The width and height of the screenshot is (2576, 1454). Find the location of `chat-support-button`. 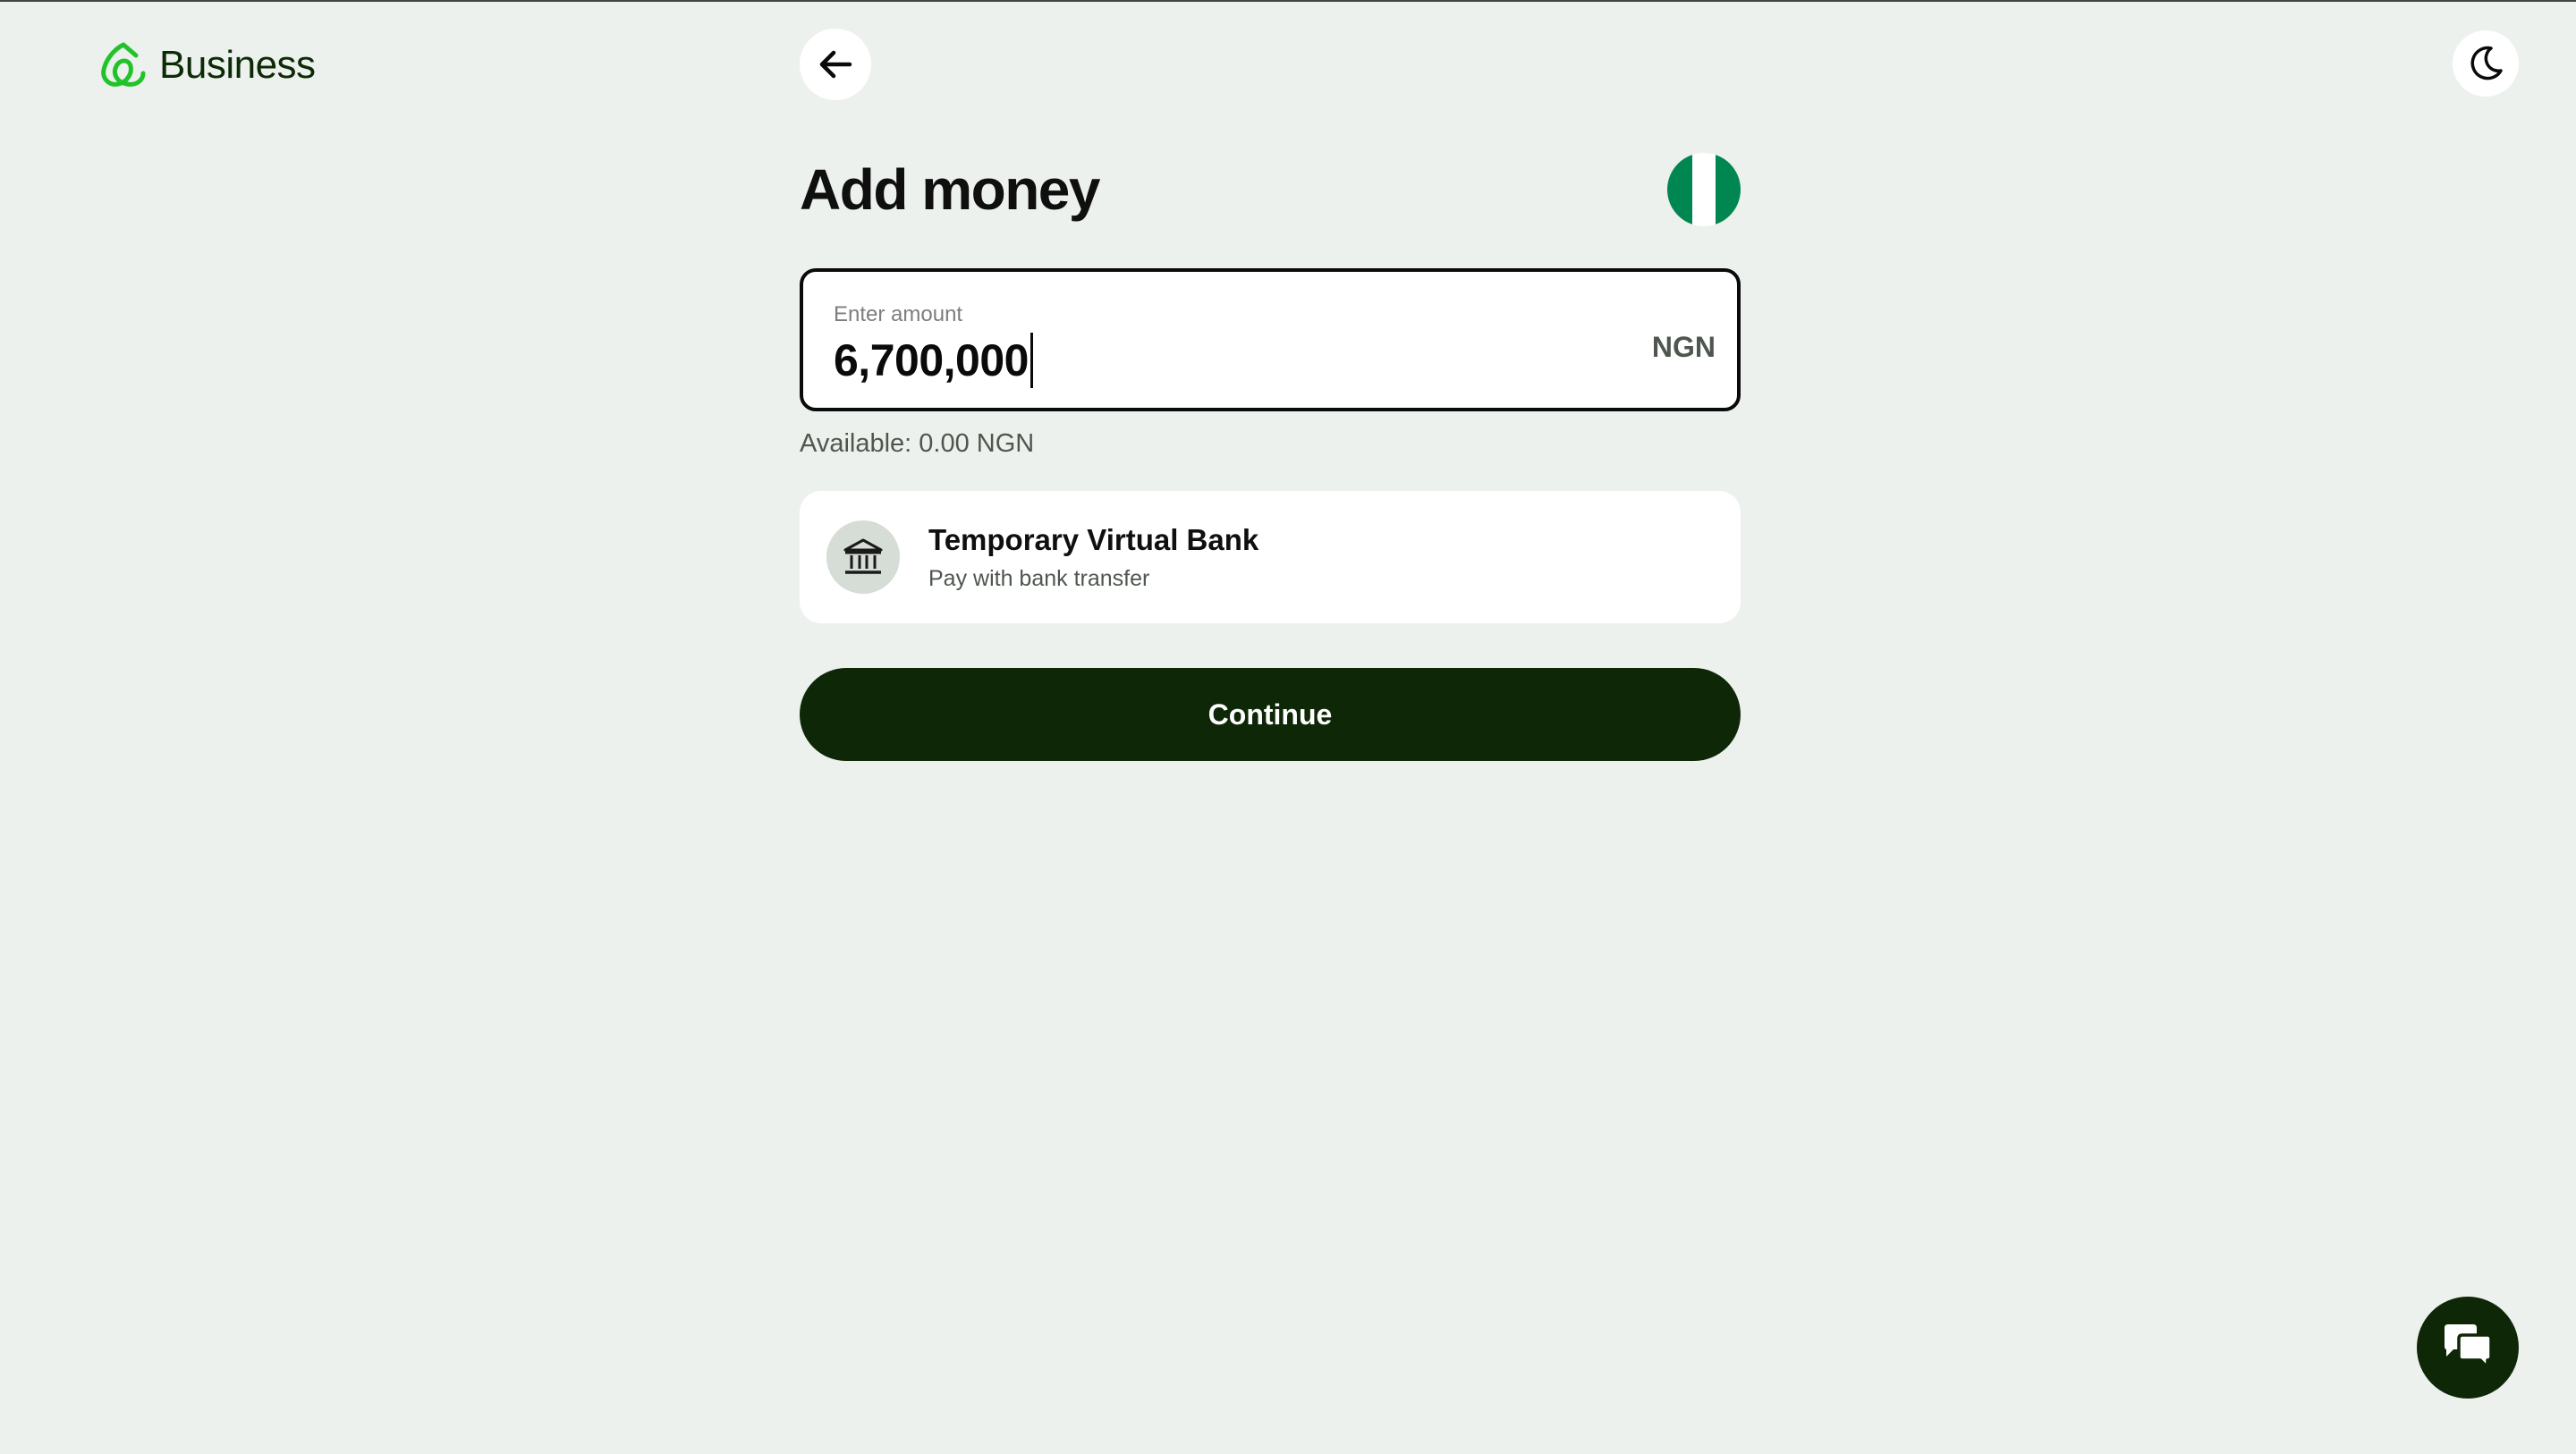

chat-support-button is located at coordinates (2468, 1348).